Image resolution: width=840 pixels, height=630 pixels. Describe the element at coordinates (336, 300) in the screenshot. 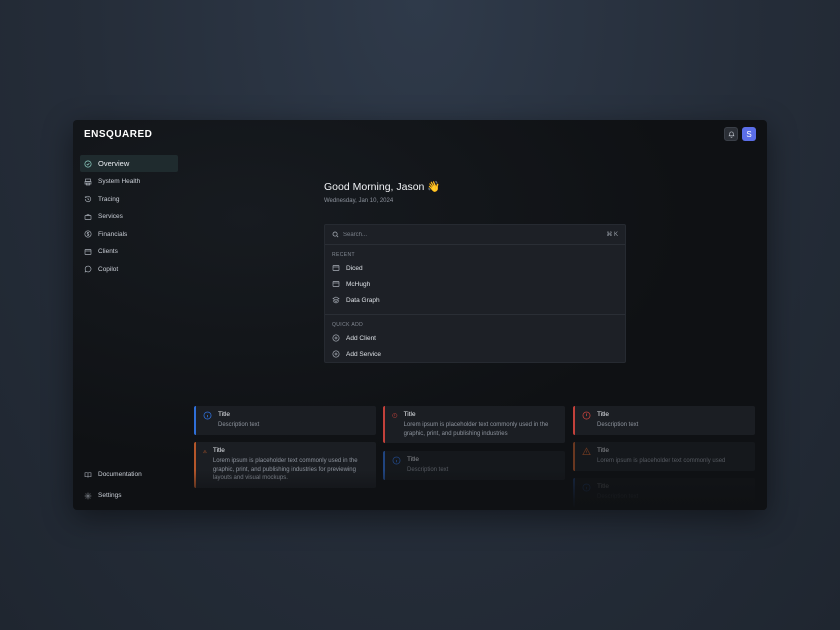

I see `layers-icon` at that location.